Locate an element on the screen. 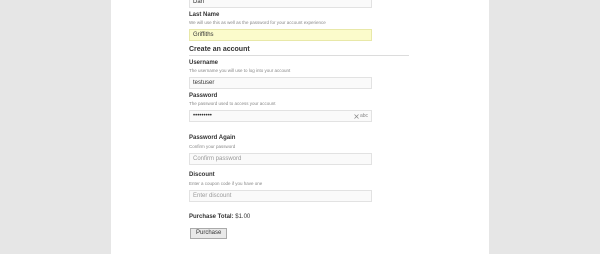 The width and height of the screenshot is (600, 254). username-label: Username is located at coordinates (204, 63).